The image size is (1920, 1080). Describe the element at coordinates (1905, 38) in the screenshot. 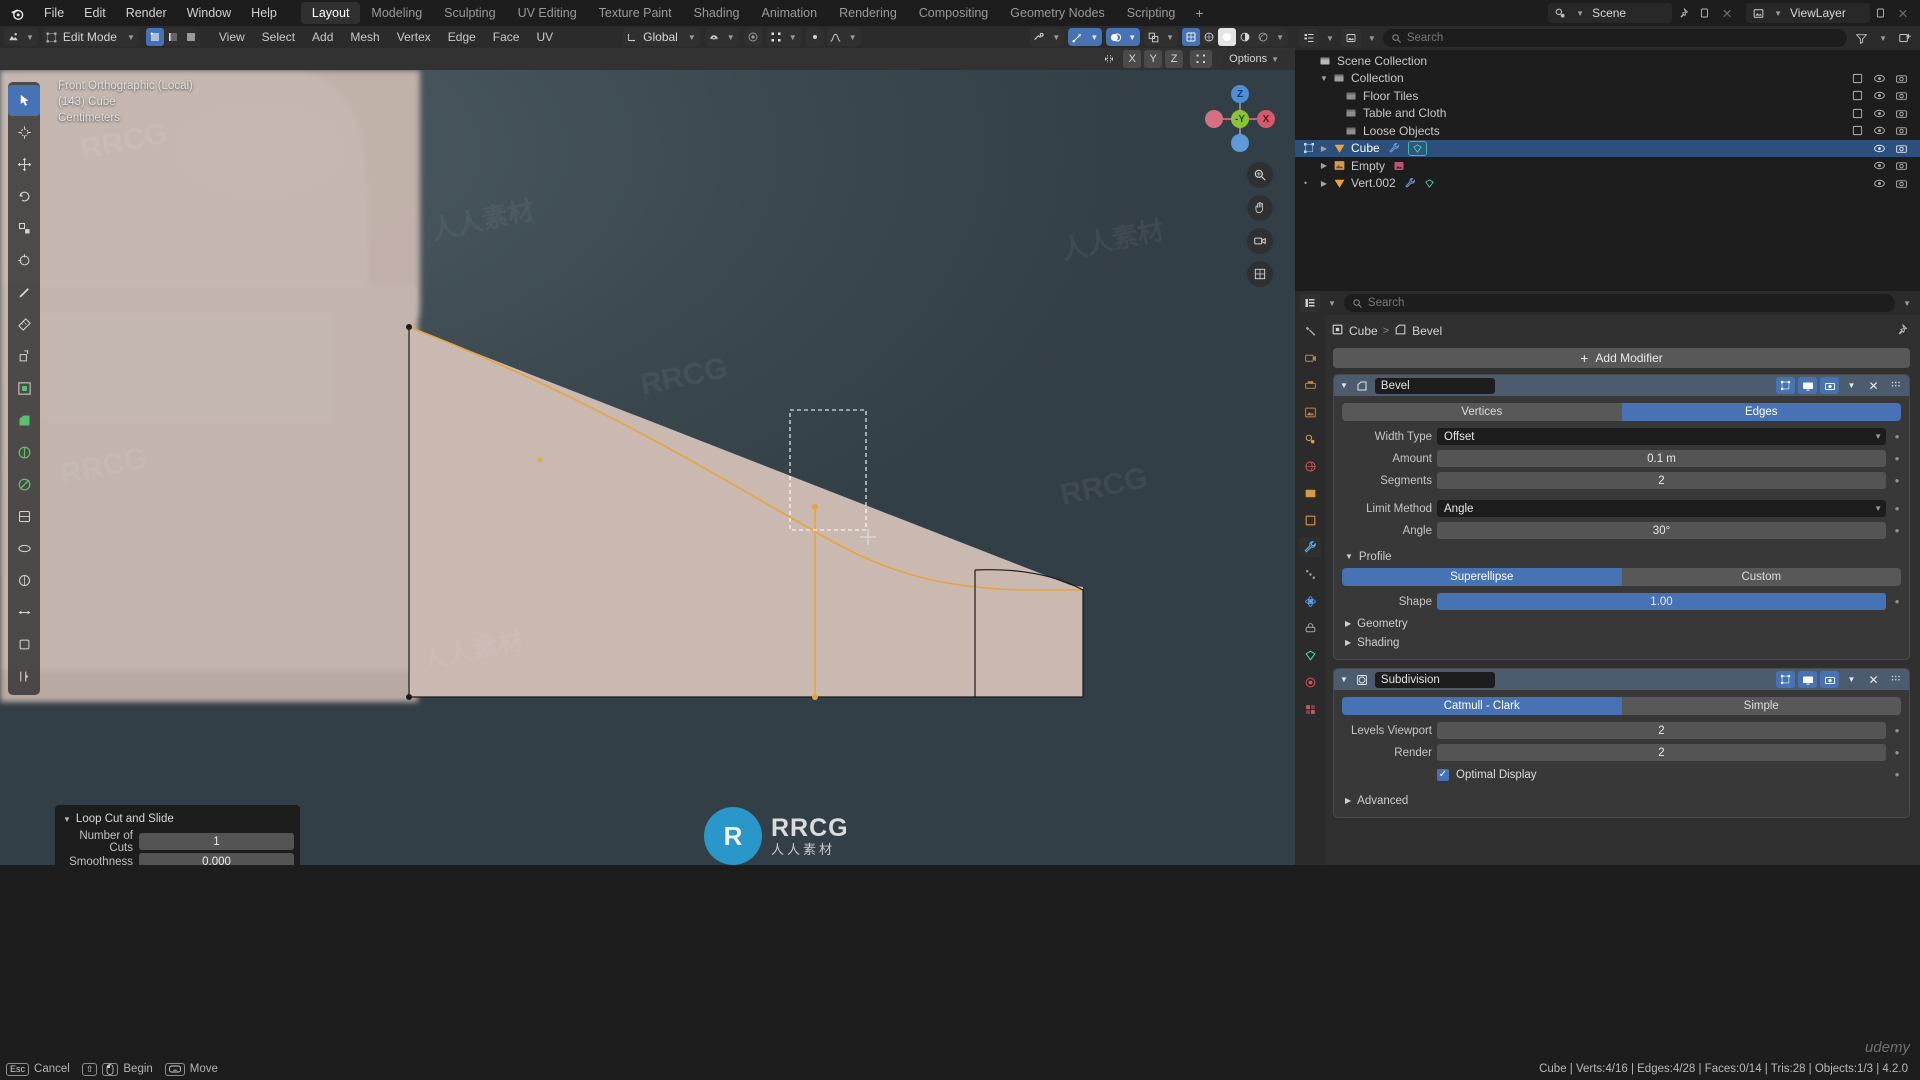

I see `new-collection-icon` at that location.